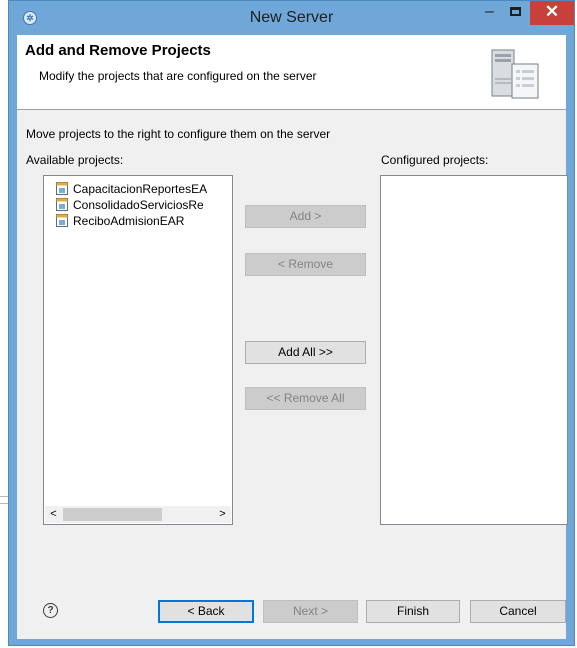 This screenshot has width=577, height=648. What do you see at coordinates (305, 264) in the screenshot?
I see `remove-button: < Remove` at bounding box center [305, 264].